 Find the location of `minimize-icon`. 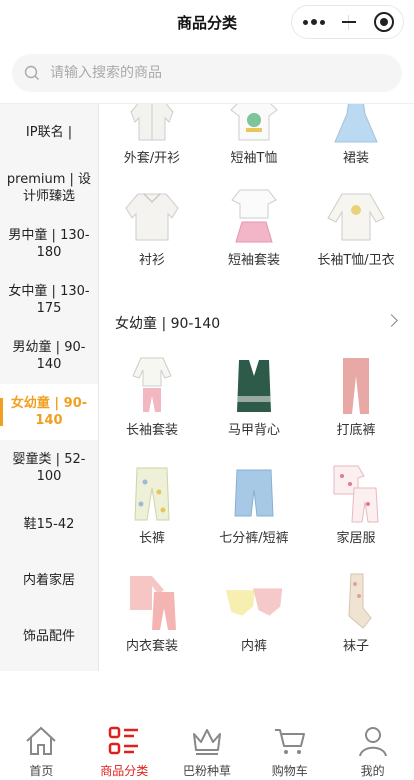

minimize-icon is located at coordinates (349, 22).